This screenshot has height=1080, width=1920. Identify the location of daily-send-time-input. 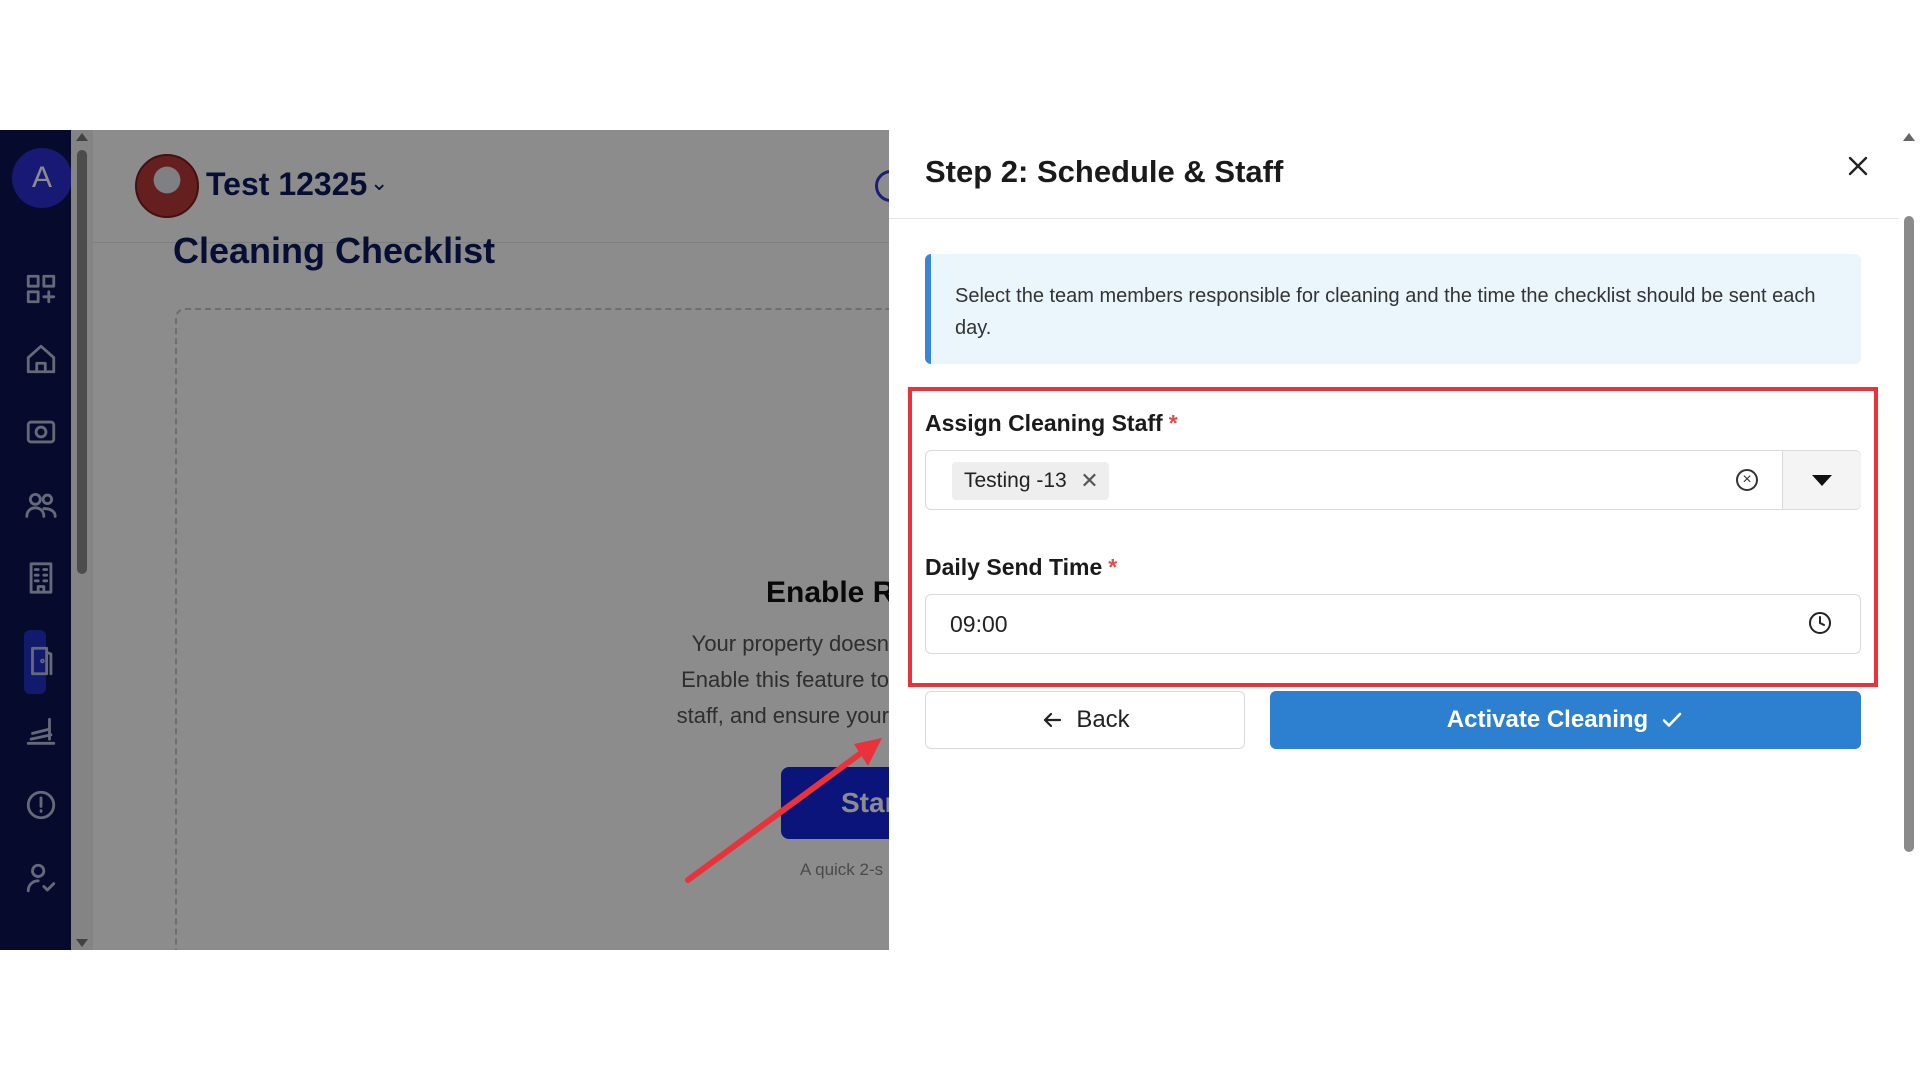
(1393, 624).